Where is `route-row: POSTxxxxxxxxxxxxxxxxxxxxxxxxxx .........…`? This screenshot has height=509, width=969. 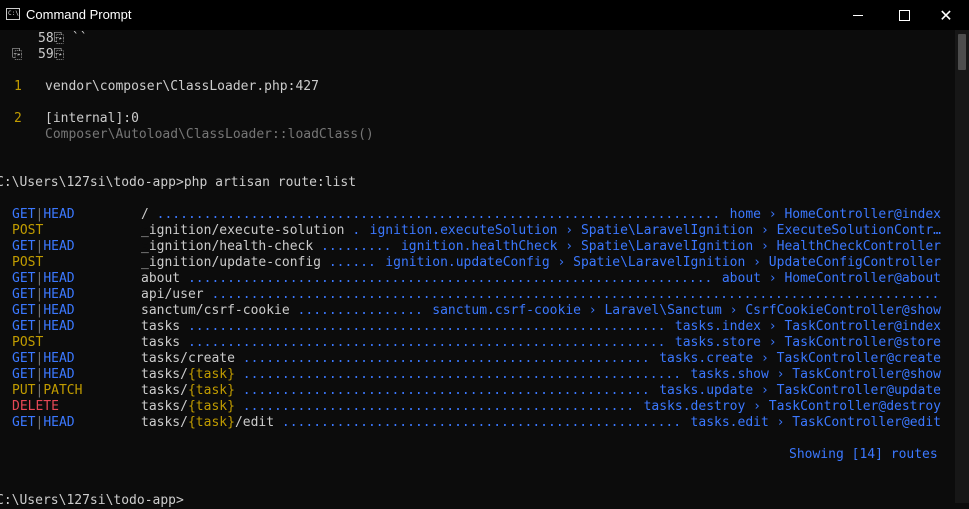 route-row: POSTxxxxxxxxxxxxxxxxxxxxxxxxxx .........… is located at coordinates (477, 231).